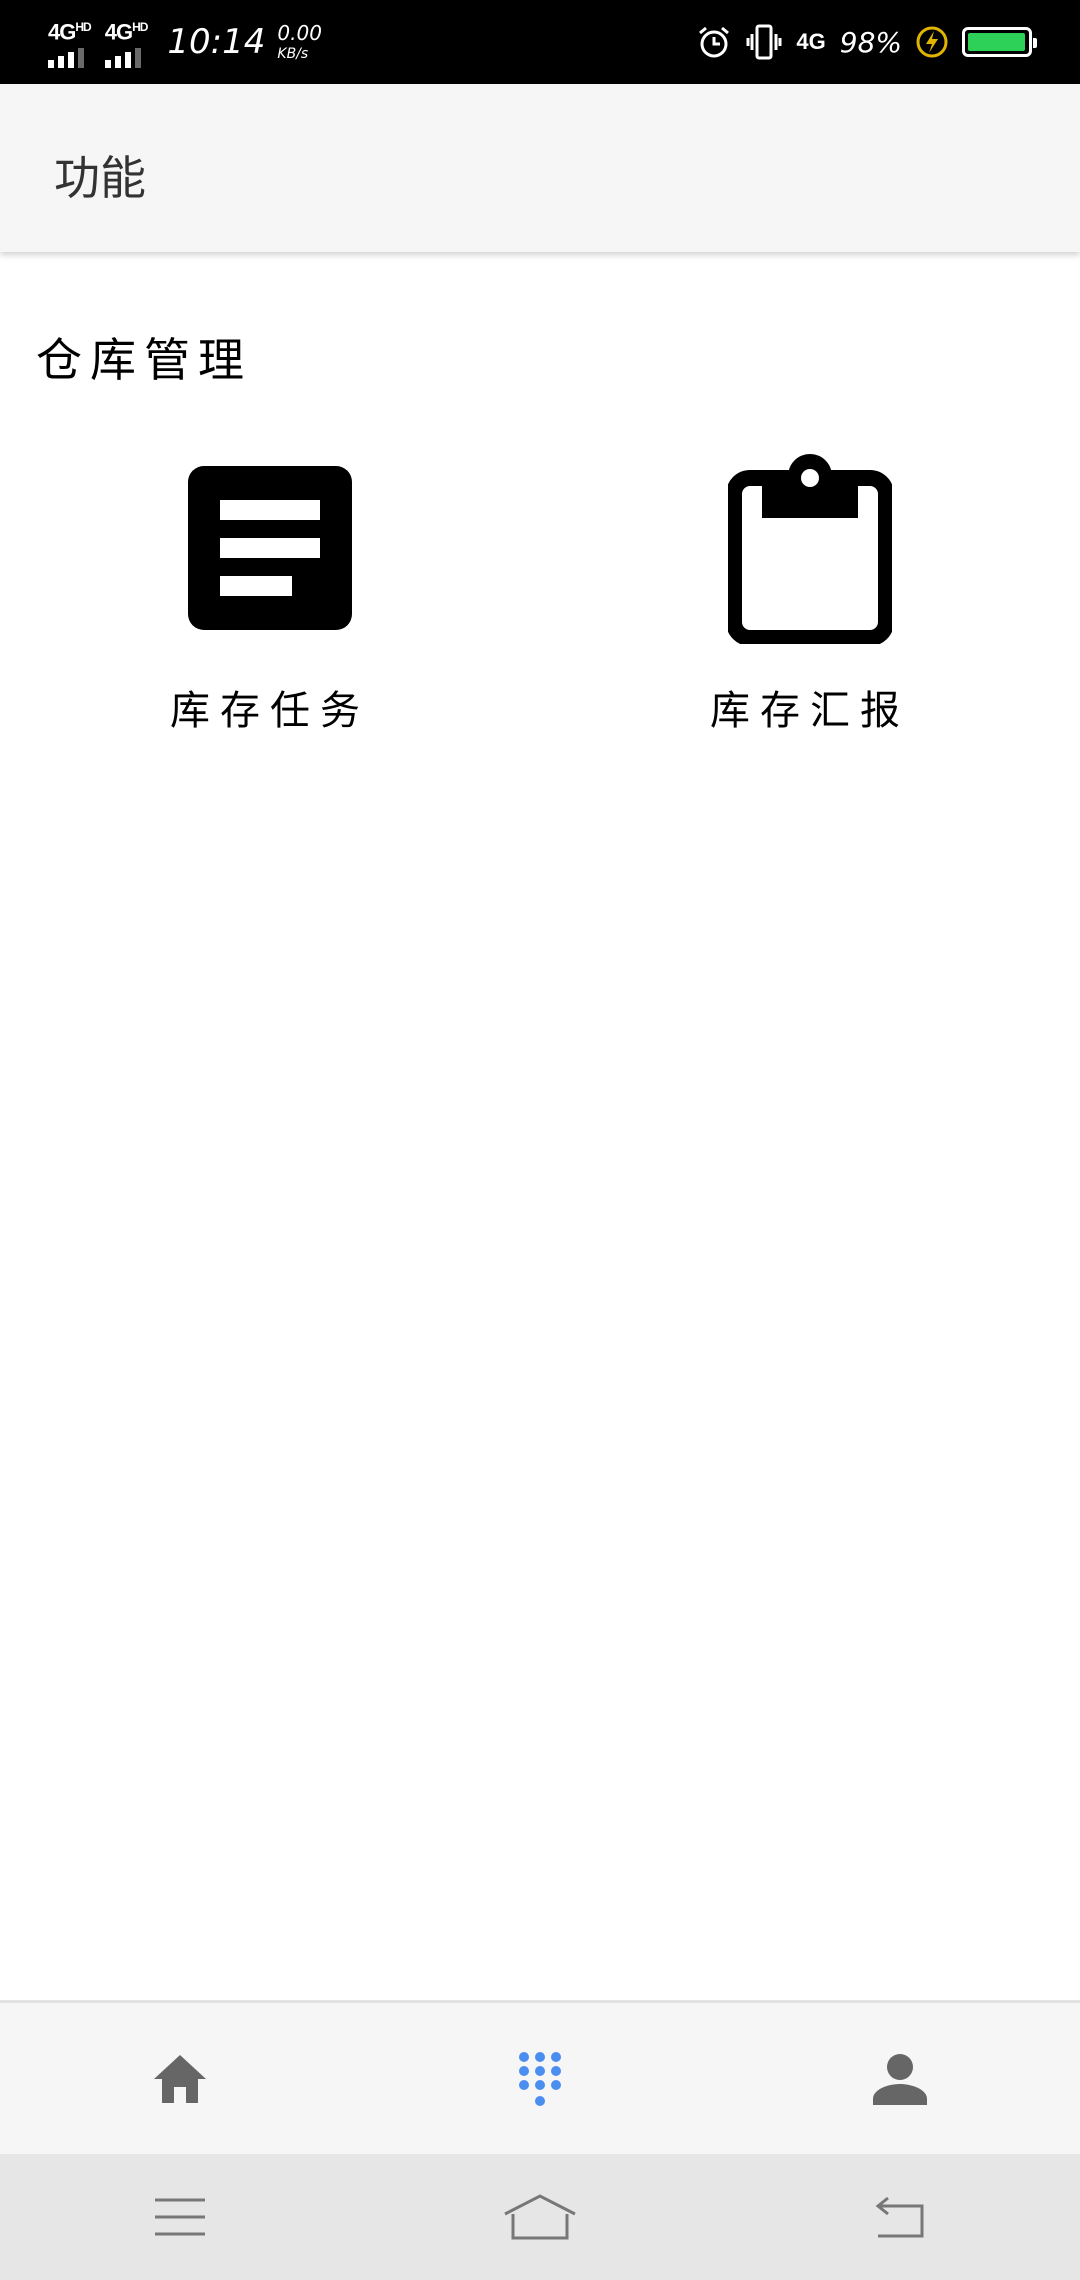 The height and width of the screenshot is (2280, 1080). What do you see at coordinates (870, 42) in the screenshot?
I see `battery-percent: 98%` at bounding box center [870, 42].